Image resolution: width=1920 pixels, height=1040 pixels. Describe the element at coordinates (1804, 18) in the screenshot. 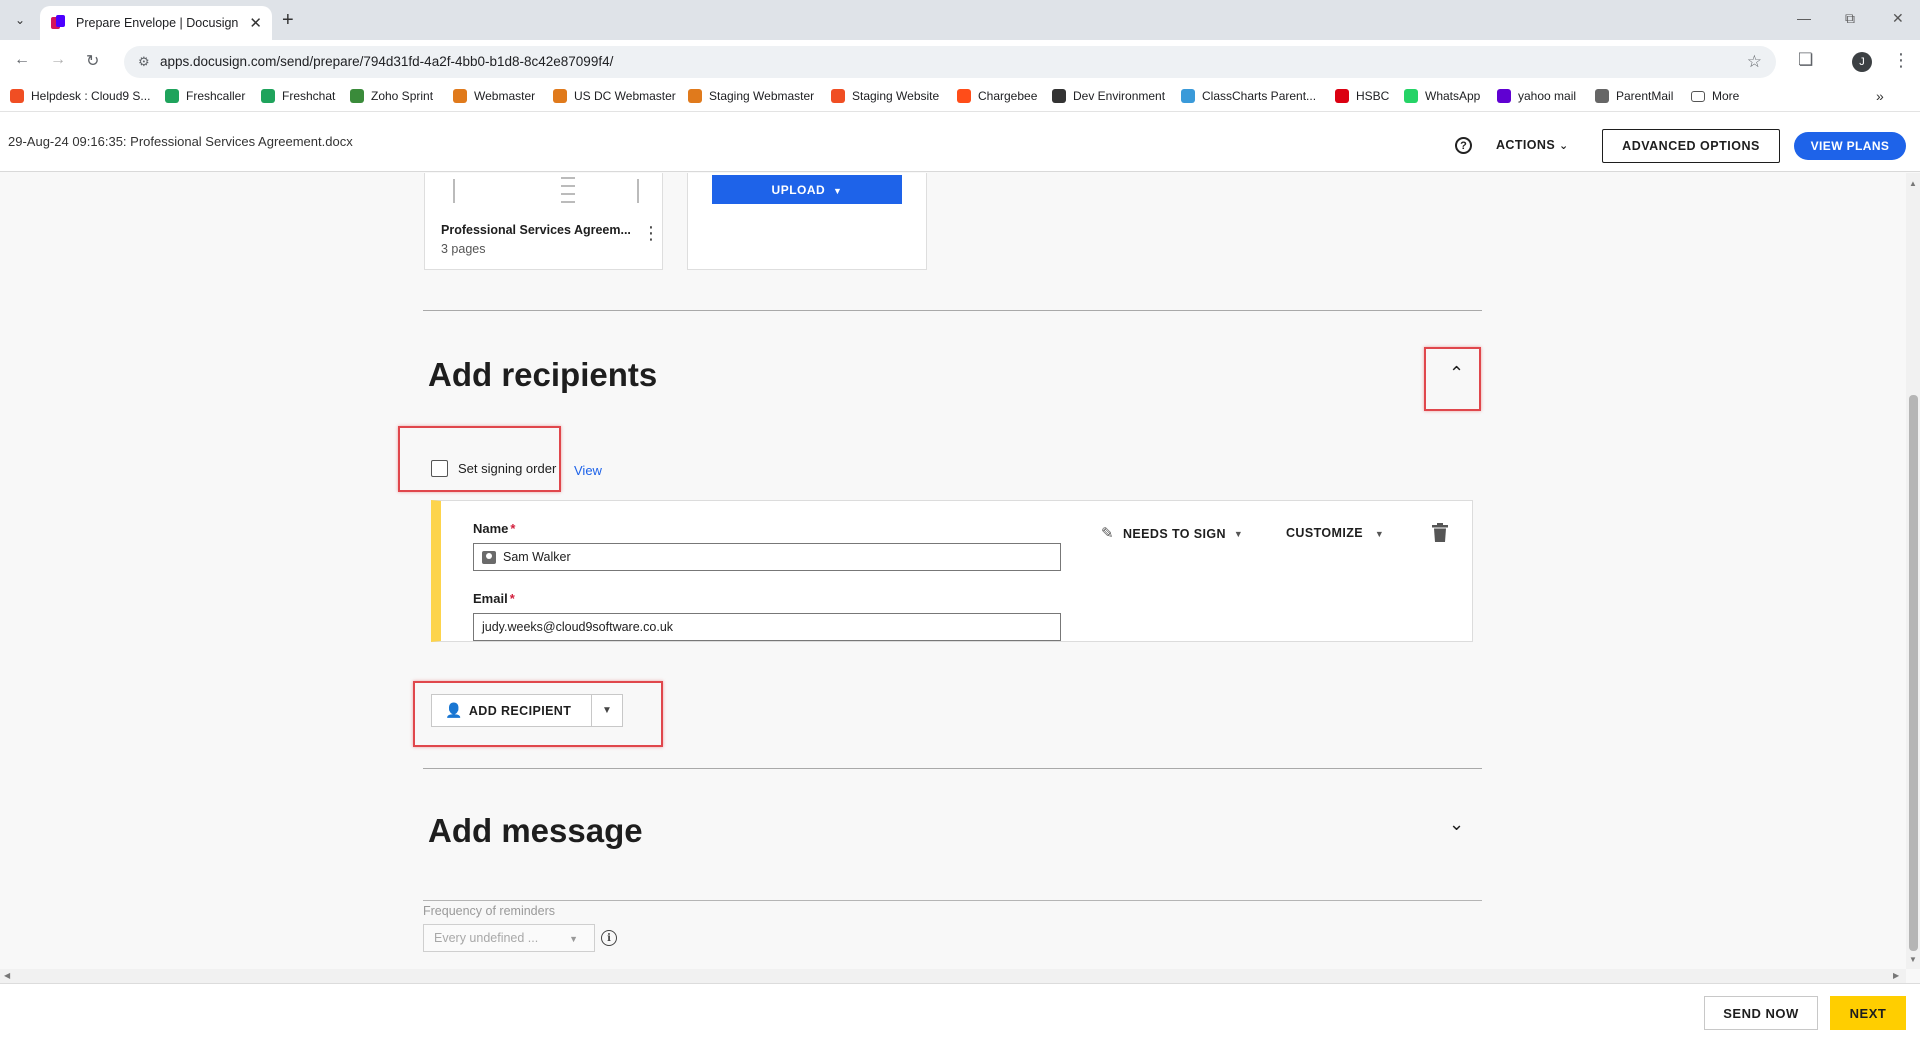

I see `minimize-icon: —` at that location.